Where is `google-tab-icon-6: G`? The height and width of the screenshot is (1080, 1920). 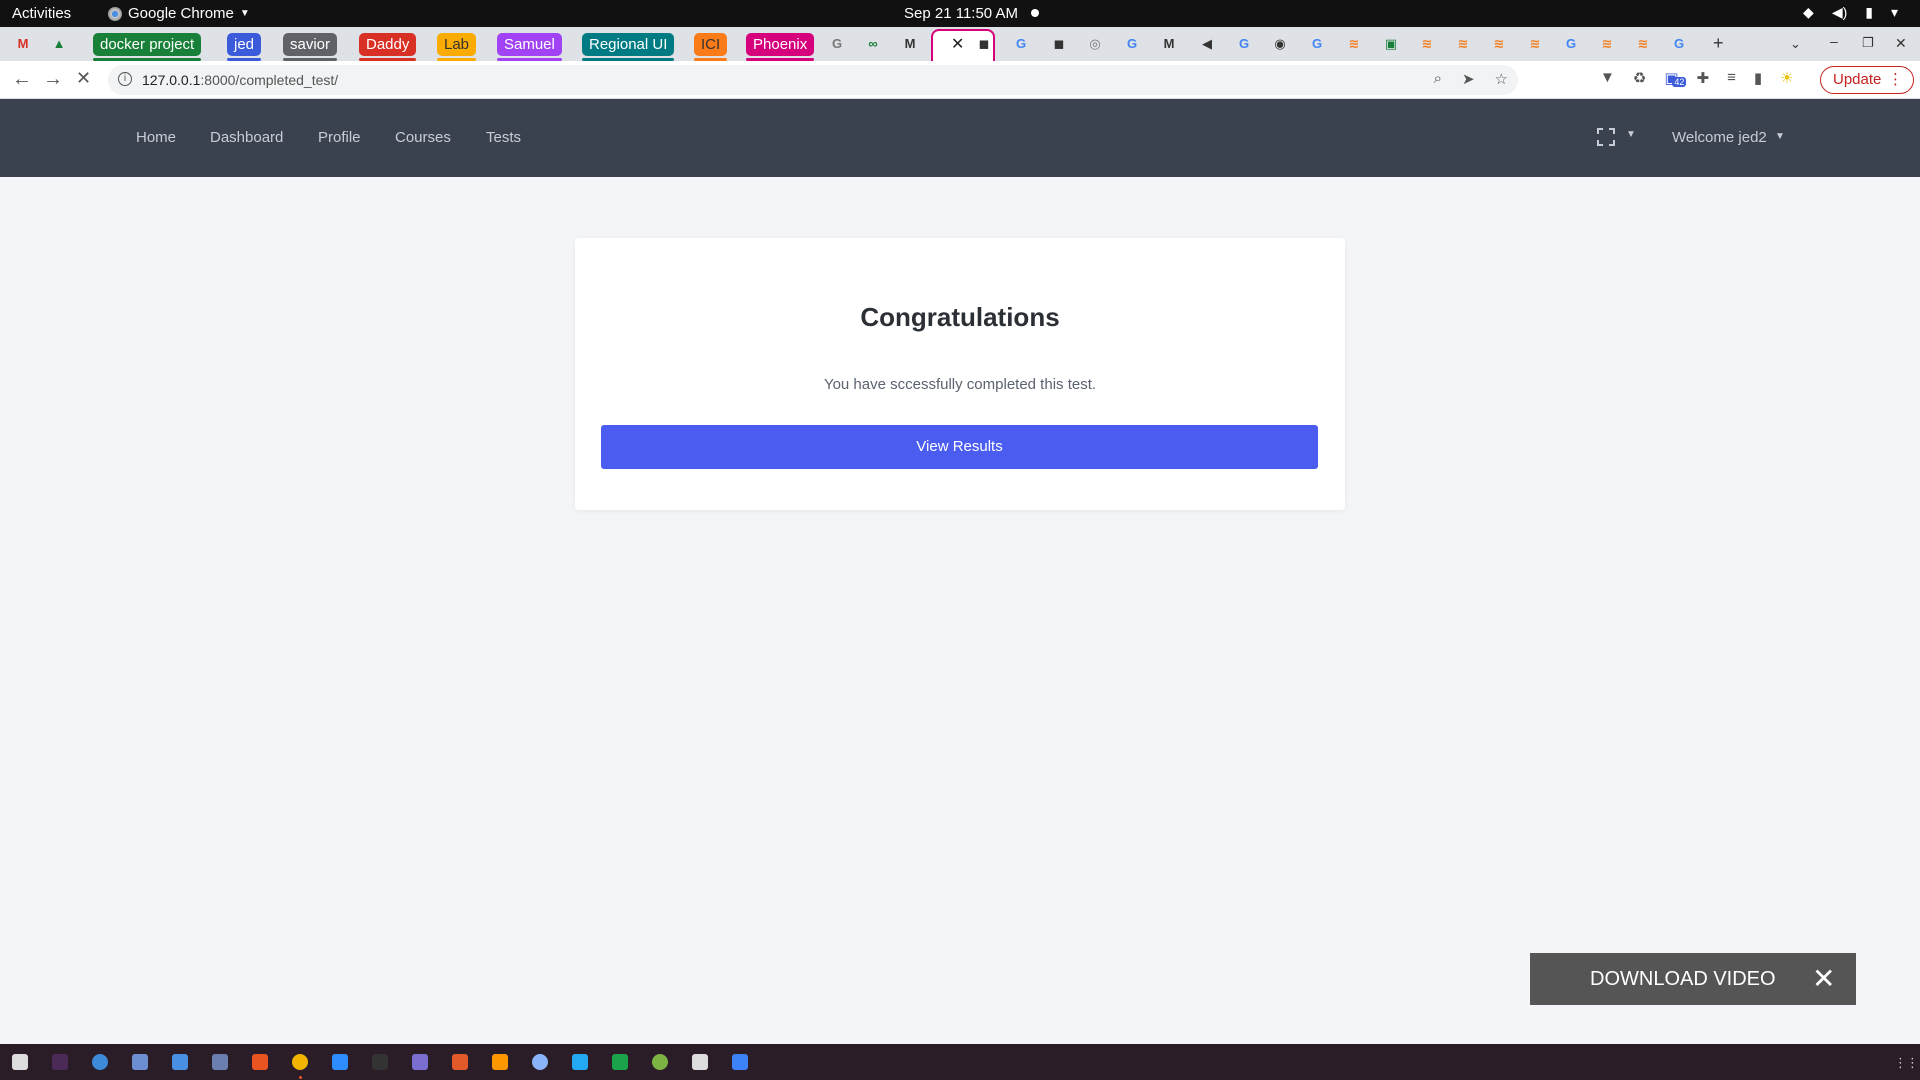 google-tab-icon-6: G is located at coordinates (1571, 44).